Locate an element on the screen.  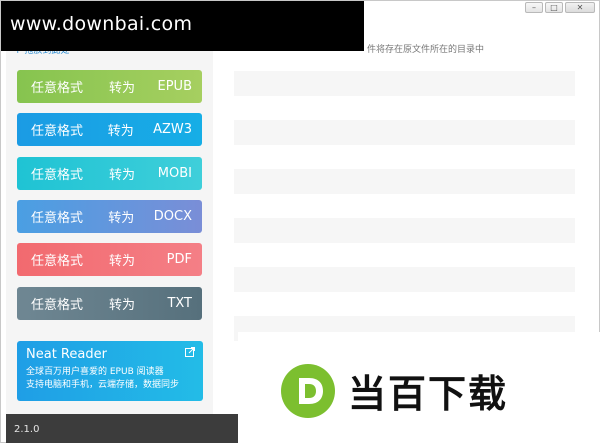
target-format-label: AZW3 is located at coordinates (172, 129).